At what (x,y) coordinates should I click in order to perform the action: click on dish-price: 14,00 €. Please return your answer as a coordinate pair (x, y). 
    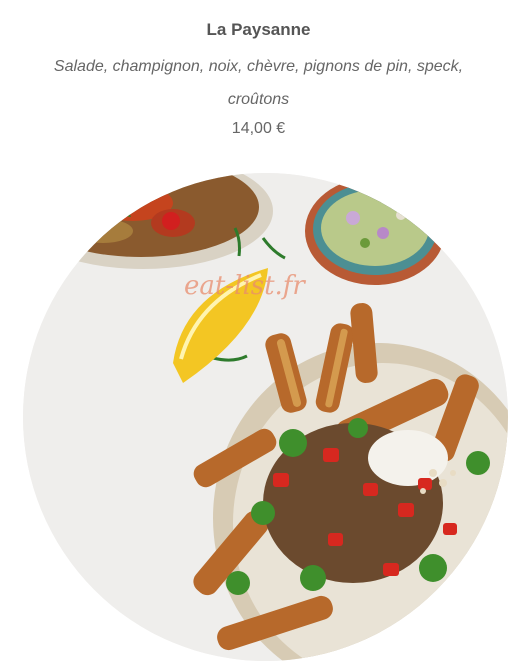
    Looking at the image, I should click on (258, 128).